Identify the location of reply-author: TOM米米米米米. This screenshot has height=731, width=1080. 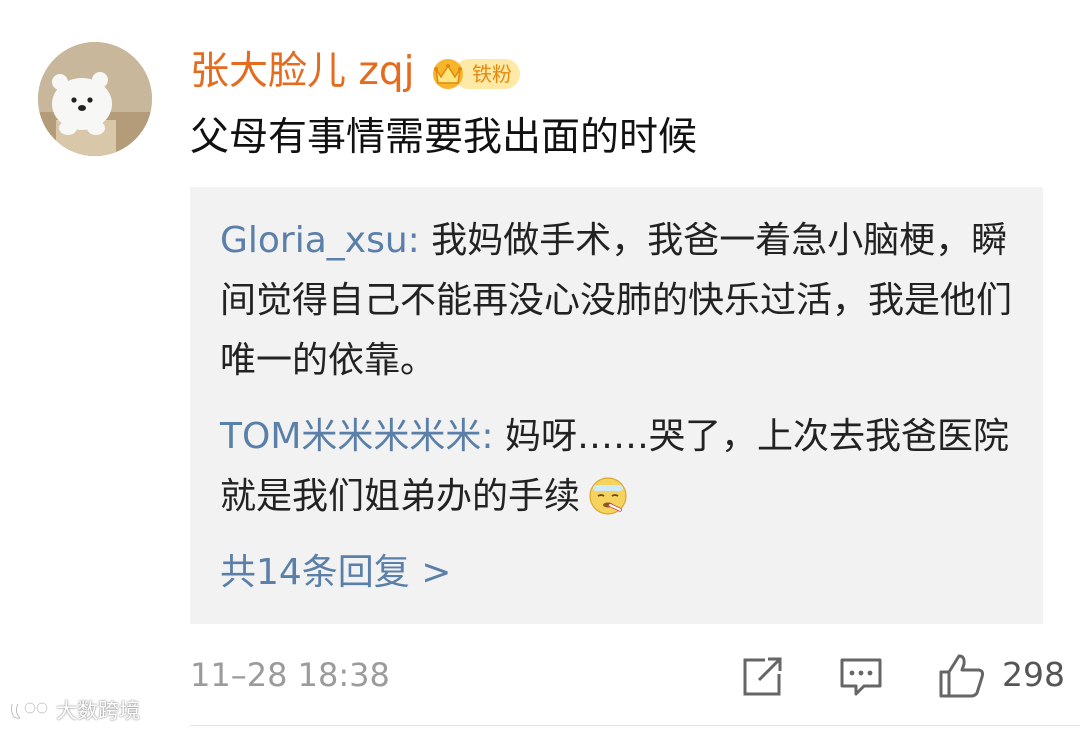
(350, 436).